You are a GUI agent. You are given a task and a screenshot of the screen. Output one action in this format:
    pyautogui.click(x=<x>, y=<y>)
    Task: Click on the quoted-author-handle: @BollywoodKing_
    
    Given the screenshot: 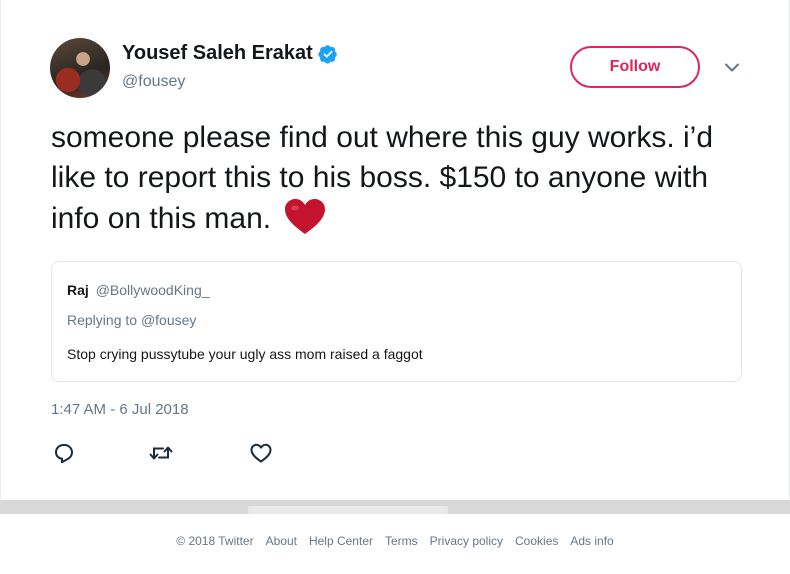 What is the action you would take?
    pyautogui.click(x=152, y=290)
    